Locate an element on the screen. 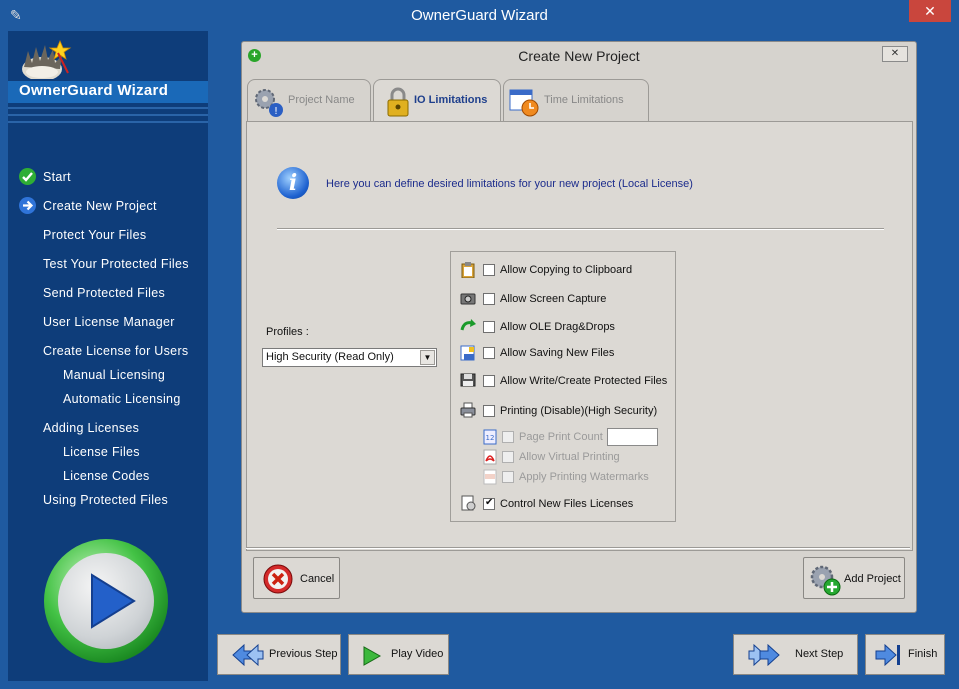  cancel-icon is located at coordinates (278, 579).